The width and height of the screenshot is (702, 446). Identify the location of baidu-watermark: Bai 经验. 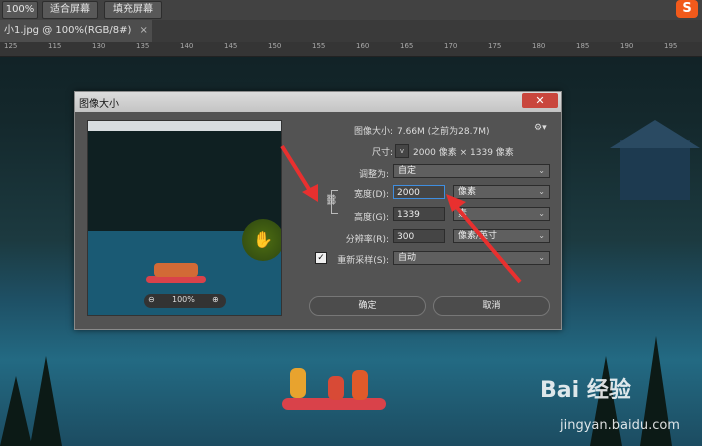
(585, 390).